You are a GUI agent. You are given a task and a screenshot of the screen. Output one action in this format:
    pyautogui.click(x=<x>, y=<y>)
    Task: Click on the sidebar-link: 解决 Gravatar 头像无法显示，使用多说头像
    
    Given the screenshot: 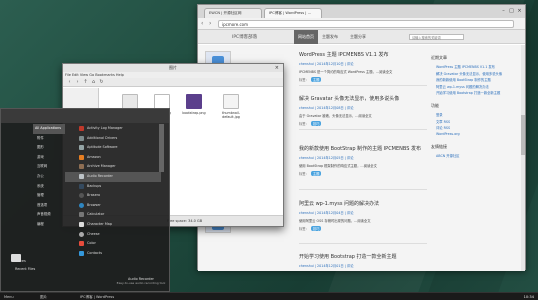 What is the action you would take?
    pyautogui.click(x=471, y=73)
    